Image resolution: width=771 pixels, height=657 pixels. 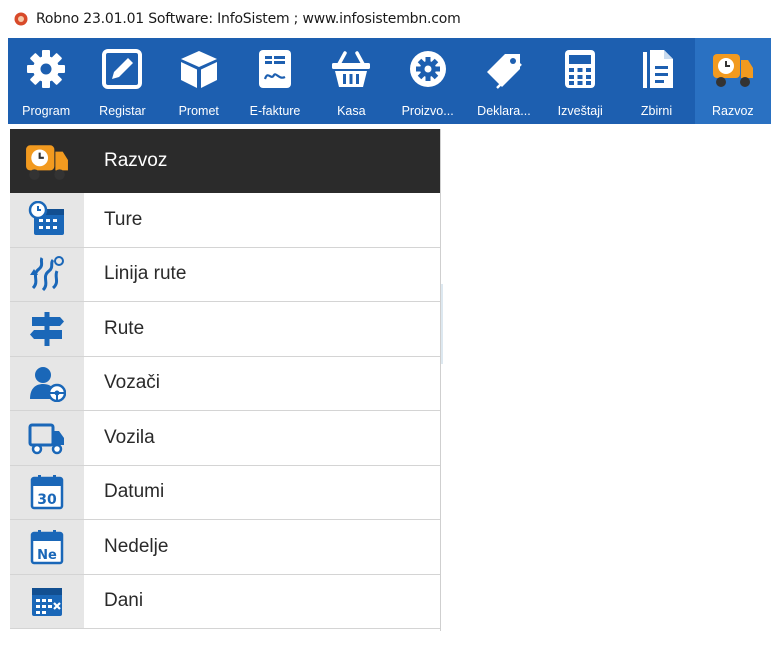 What do you see at coordinates (225, 547) in the screenshot?
I see `menu-item-nedelje: Ne Nedelje` at bounding box center [225, 547].